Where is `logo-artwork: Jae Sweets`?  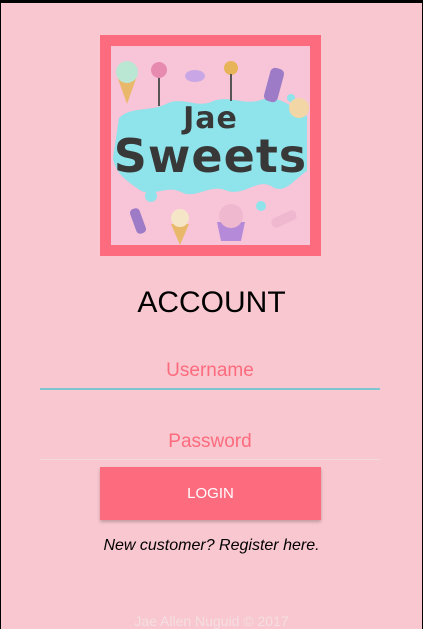
logo-artwork: Jae Sweets is located at coordinates (210, 145).